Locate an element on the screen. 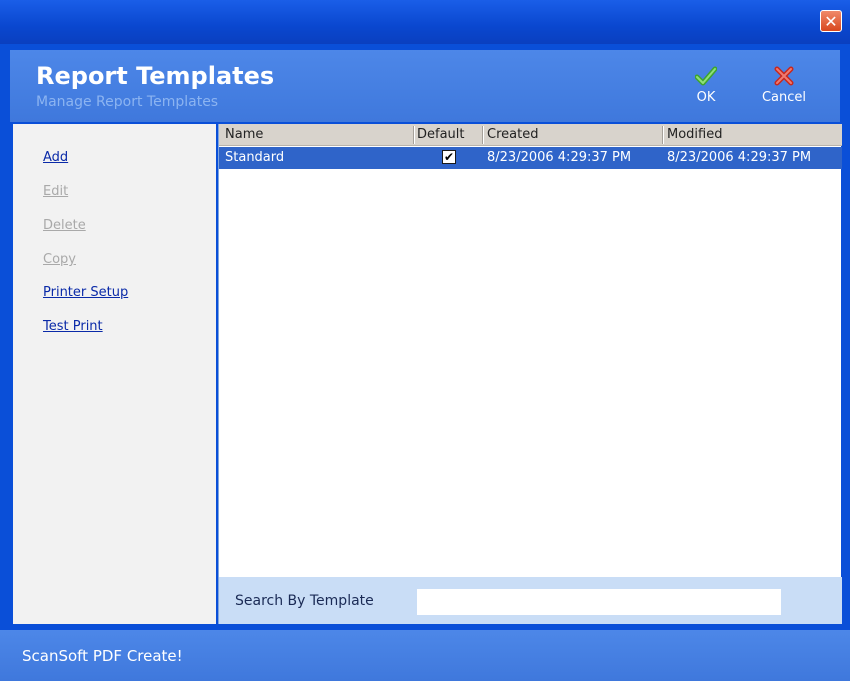 This screenshot has width=850, height=681. delete-link: Delete is located at coordinates (64, 225).